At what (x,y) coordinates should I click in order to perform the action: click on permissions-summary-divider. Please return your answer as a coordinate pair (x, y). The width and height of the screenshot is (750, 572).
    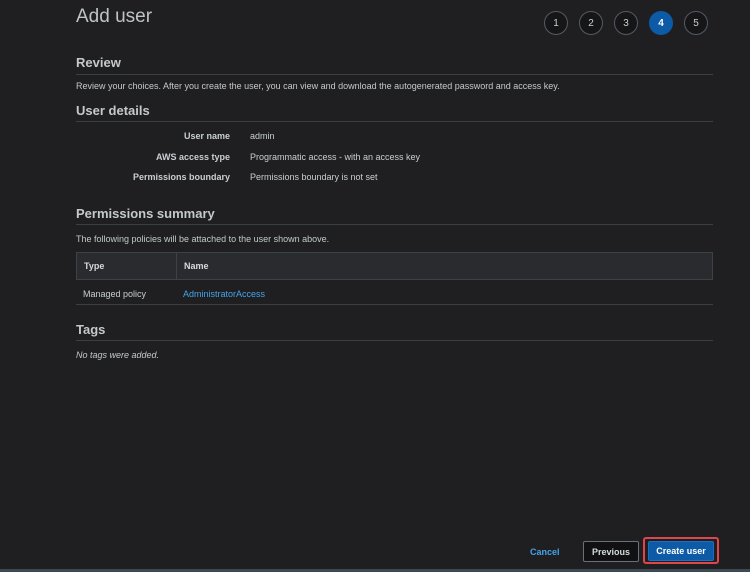
    Looking at the image, I should click on (394, 224).